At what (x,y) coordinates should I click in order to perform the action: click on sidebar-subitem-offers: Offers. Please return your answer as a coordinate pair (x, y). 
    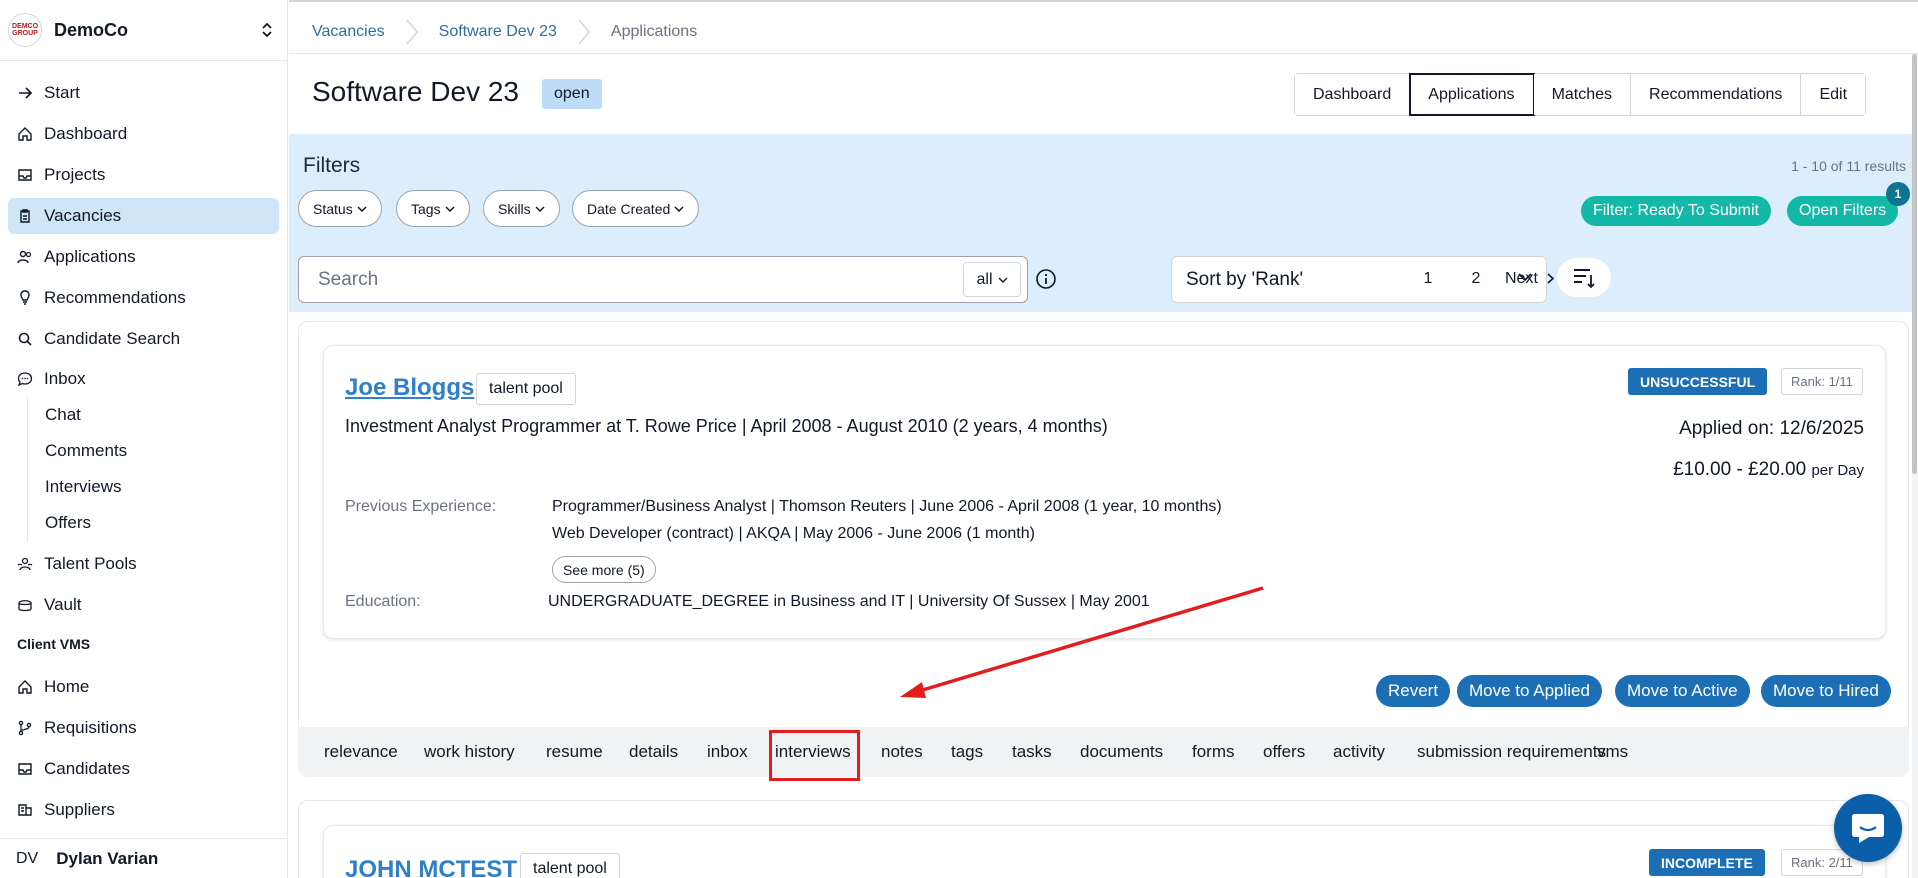
    Looking at the image, I should click on (68, 523).